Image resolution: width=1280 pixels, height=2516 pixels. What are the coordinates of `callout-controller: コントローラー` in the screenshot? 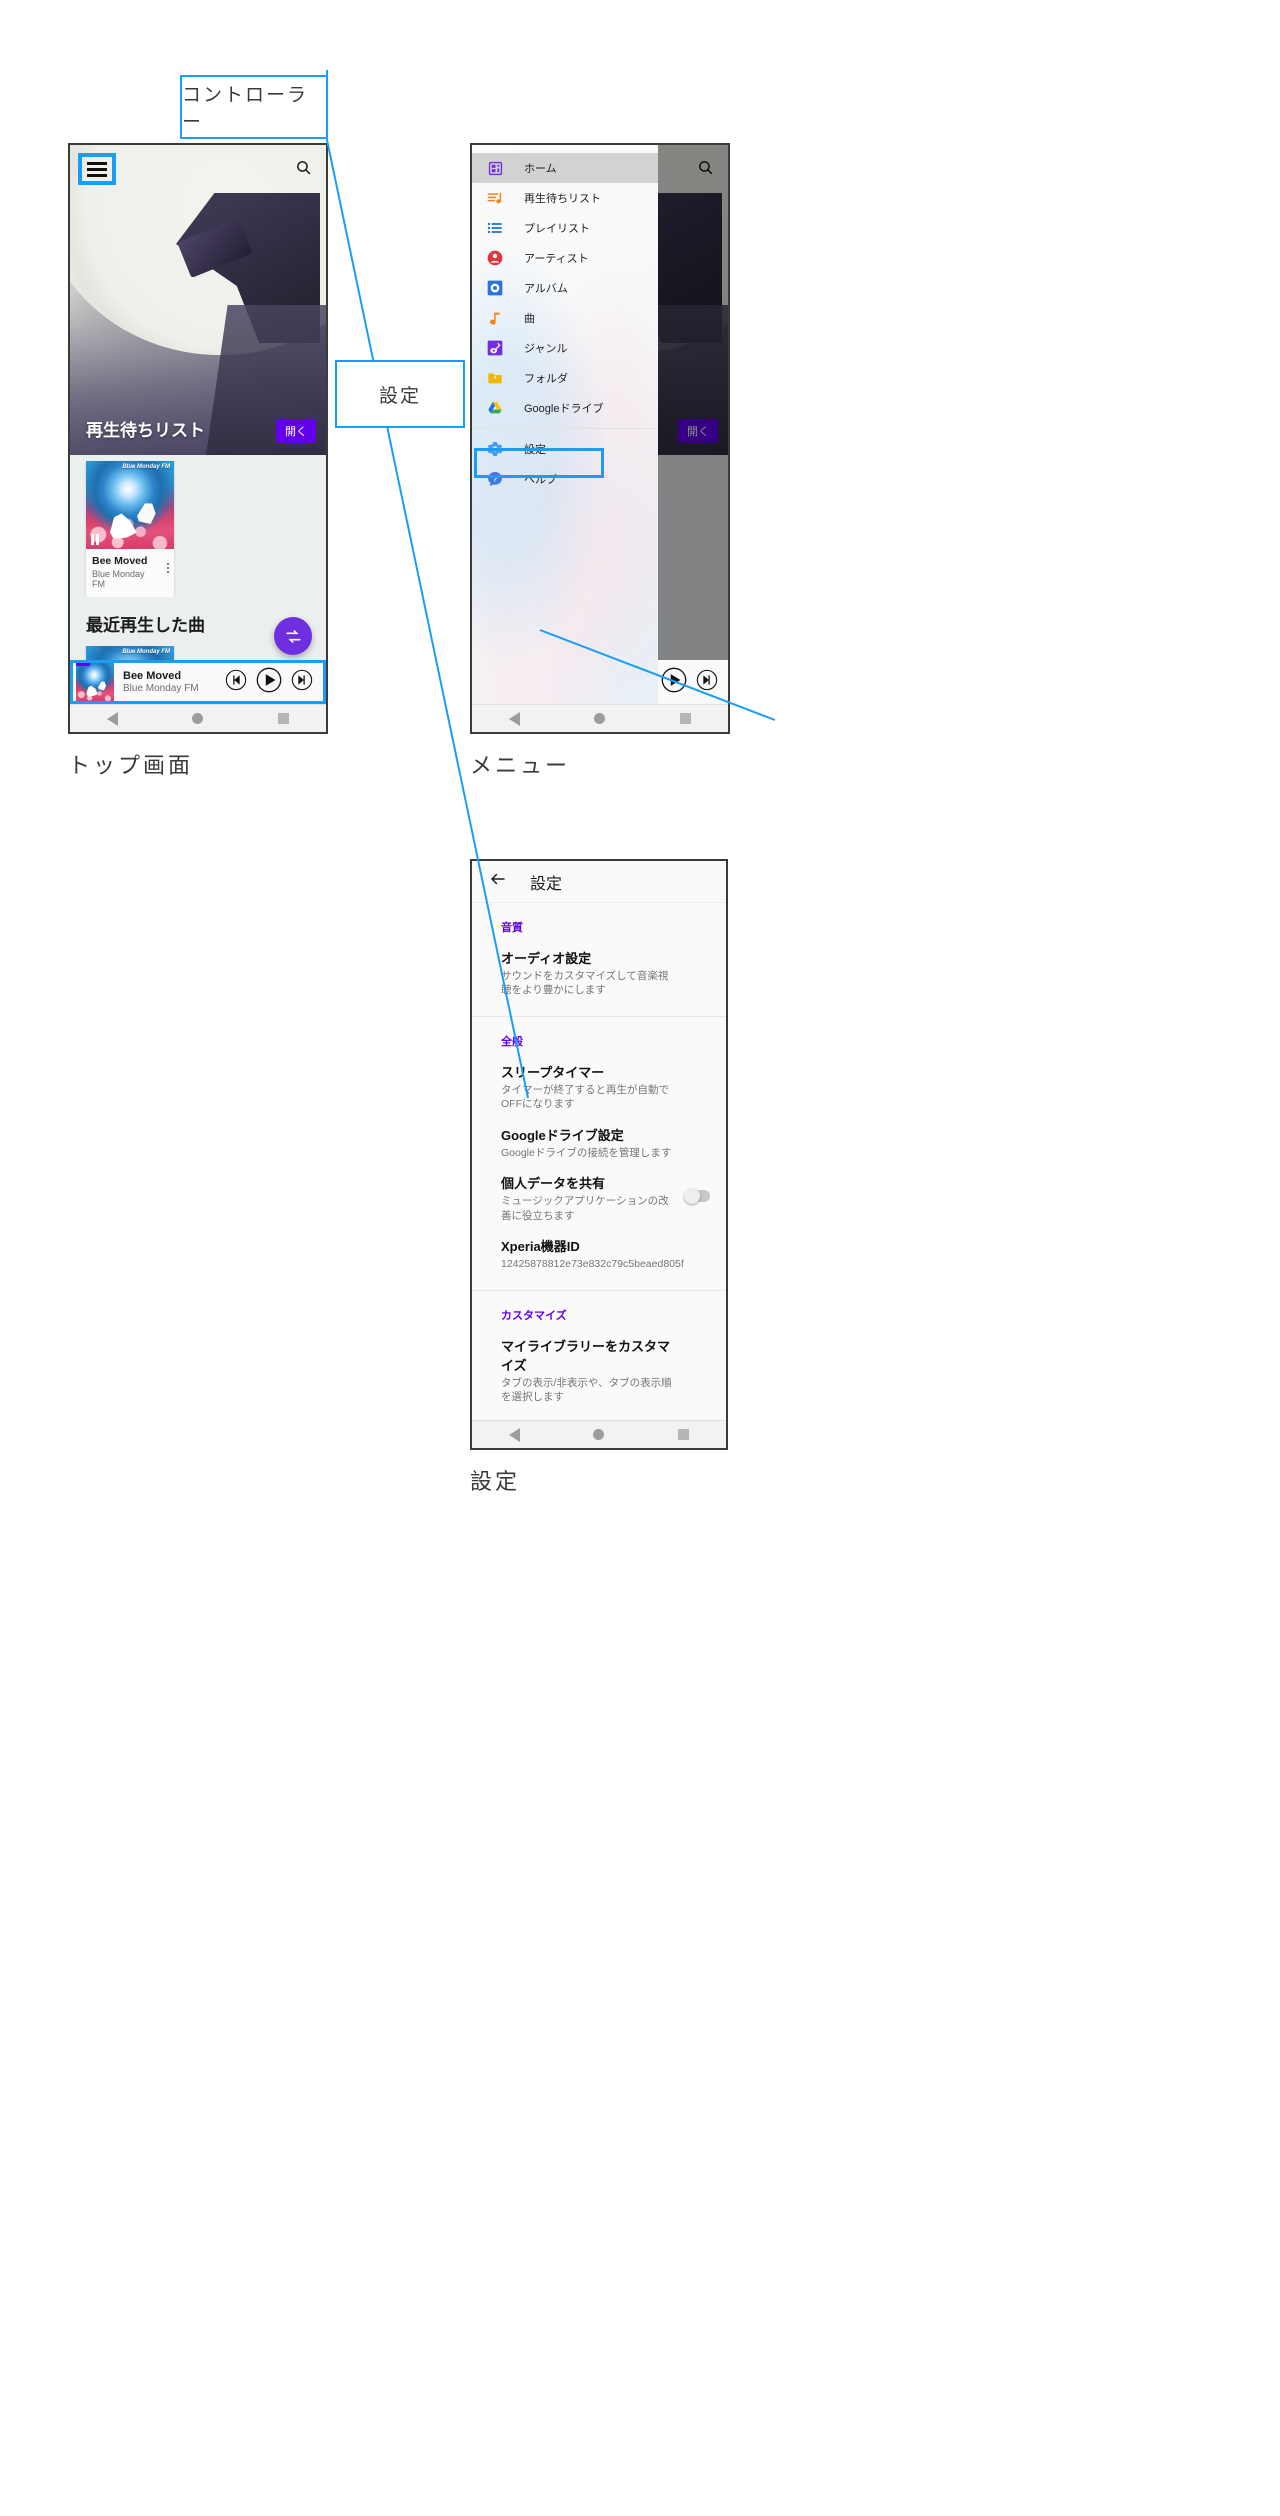 It's located at (254, 107).